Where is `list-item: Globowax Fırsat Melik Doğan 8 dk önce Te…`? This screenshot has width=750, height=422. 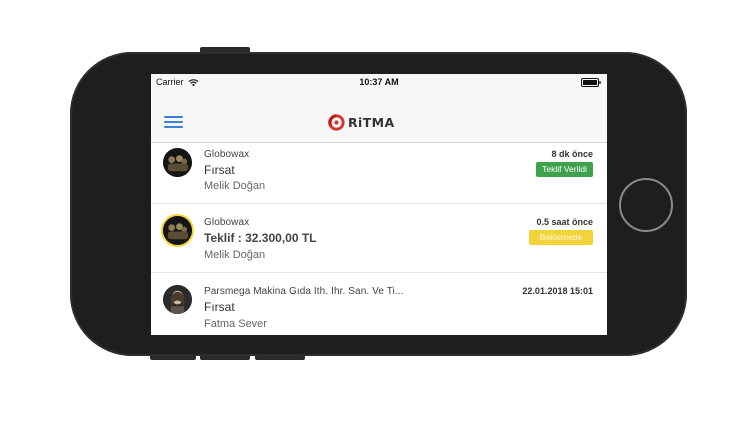
list-item: Globowax Fırsat Melik Doğan 8 dk önce Te… is located at coordinates (379, 173).